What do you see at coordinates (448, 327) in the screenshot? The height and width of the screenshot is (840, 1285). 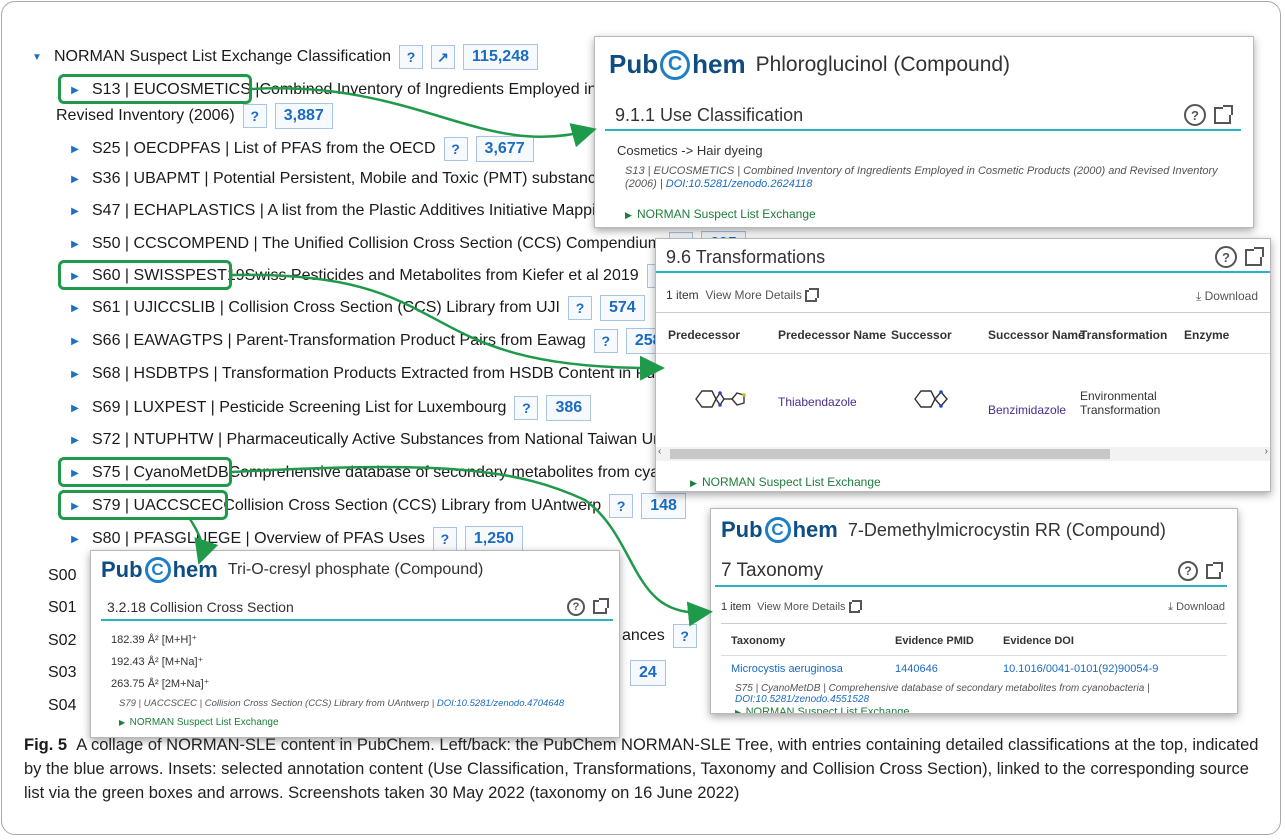 I see `arrow-s60` at bounding box center [448, 327].